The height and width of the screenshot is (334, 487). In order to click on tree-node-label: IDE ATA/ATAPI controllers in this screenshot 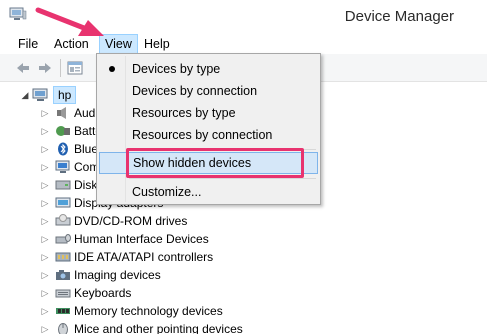, I will do `click(144, 257)`.